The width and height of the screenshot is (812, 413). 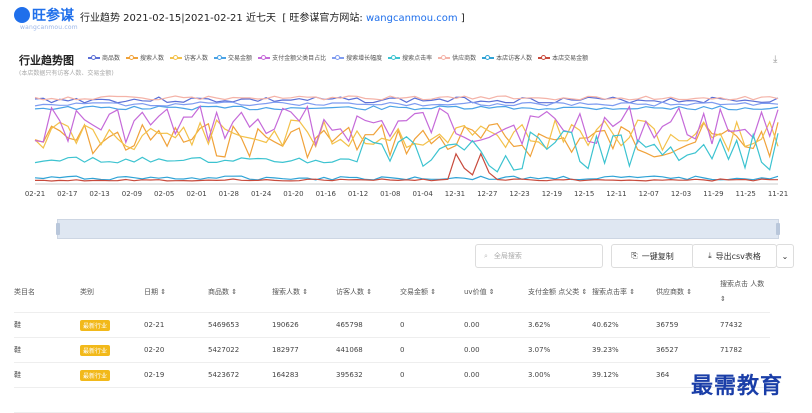 I want to click on legend-item: 搜索点击率, so click(x=410, y=57).